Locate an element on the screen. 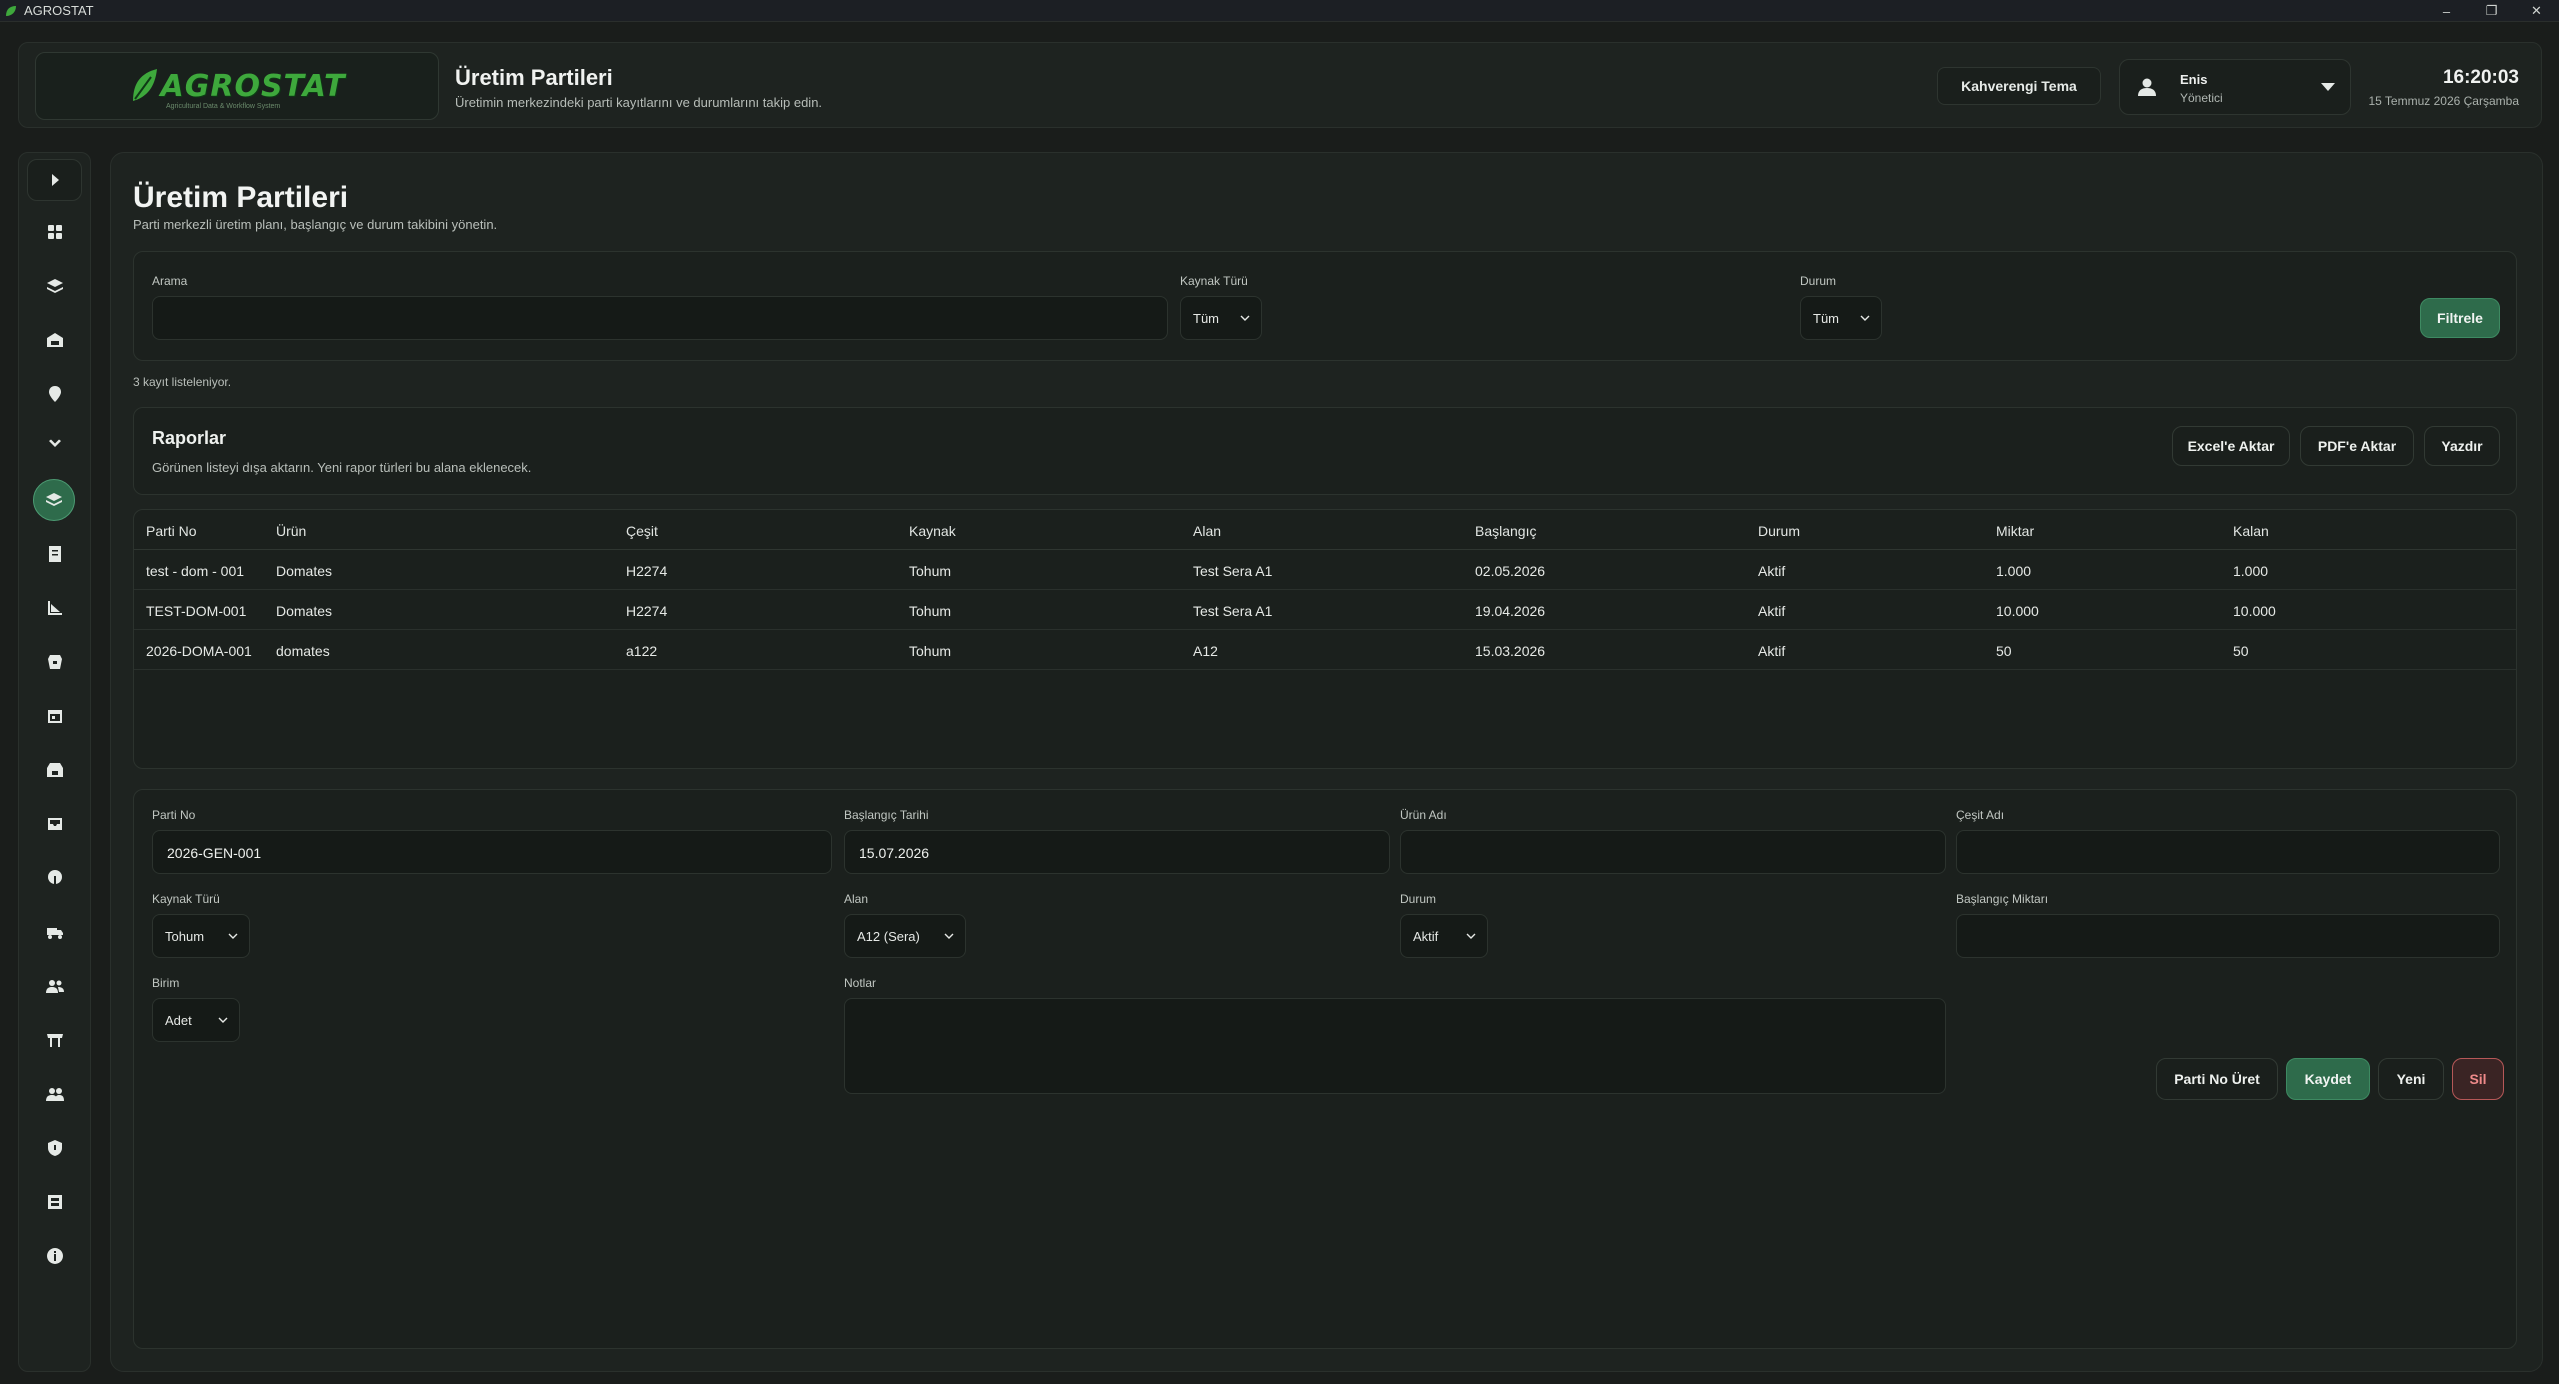 Image resolution: width=2559 pixels, height=1384 pixels. column-header: Ürün is located at coordinates (291, 531).